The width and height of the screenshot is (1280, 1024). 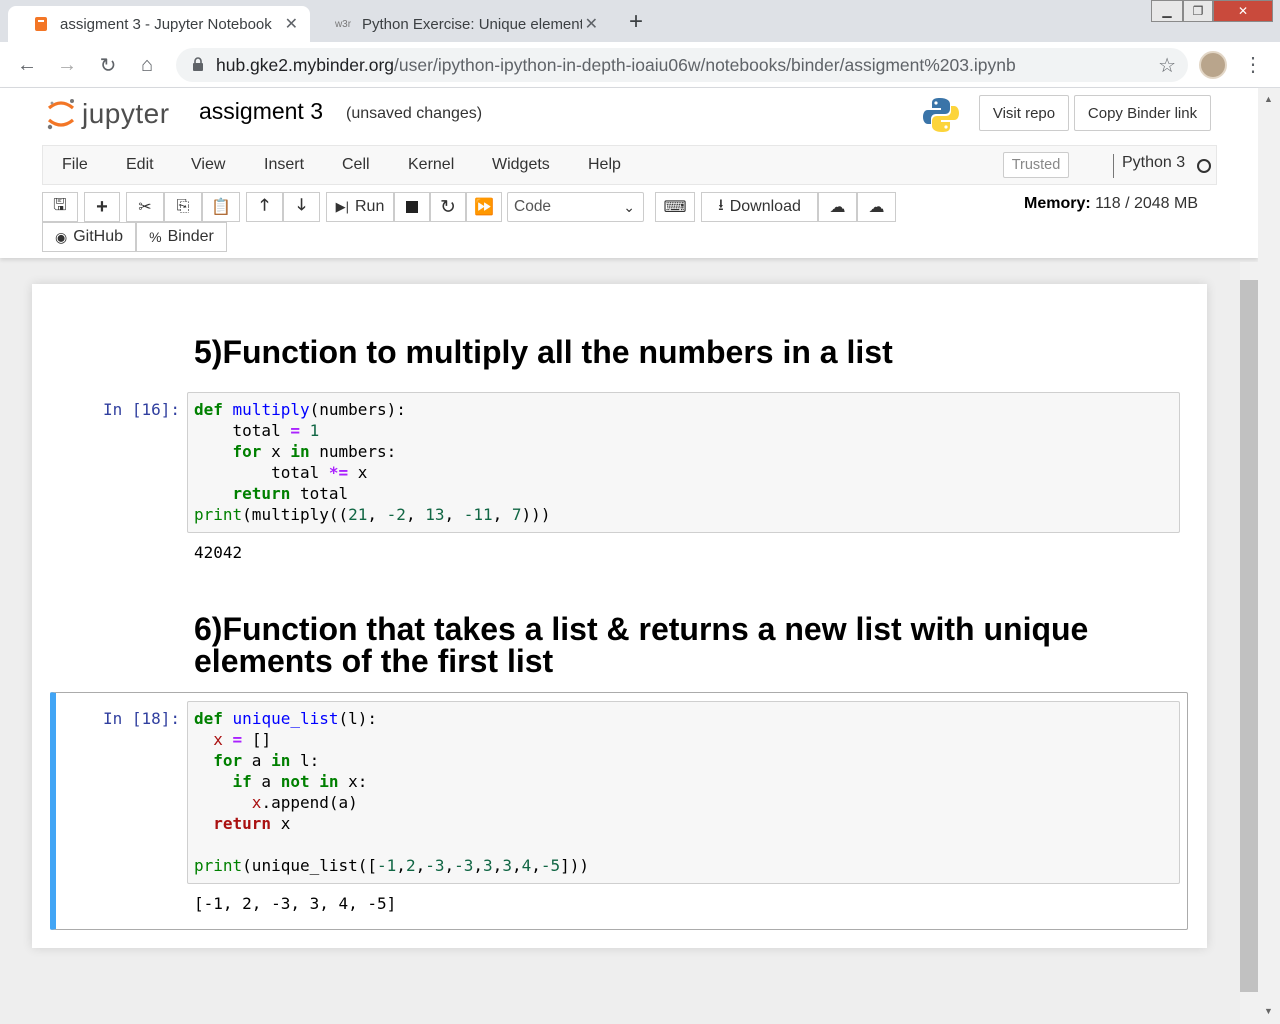 What do you see at coordinates (190, 236) in the screenshot?
I see `binder-label: Binder` at bounding box center [190, 236].